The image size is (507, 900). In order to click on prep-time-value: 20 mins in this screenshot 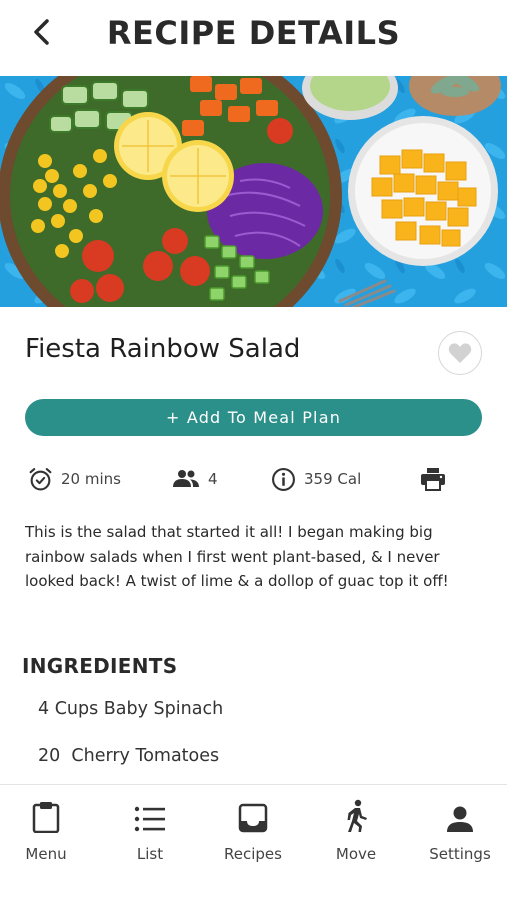, I will do `click(91, 479)`.